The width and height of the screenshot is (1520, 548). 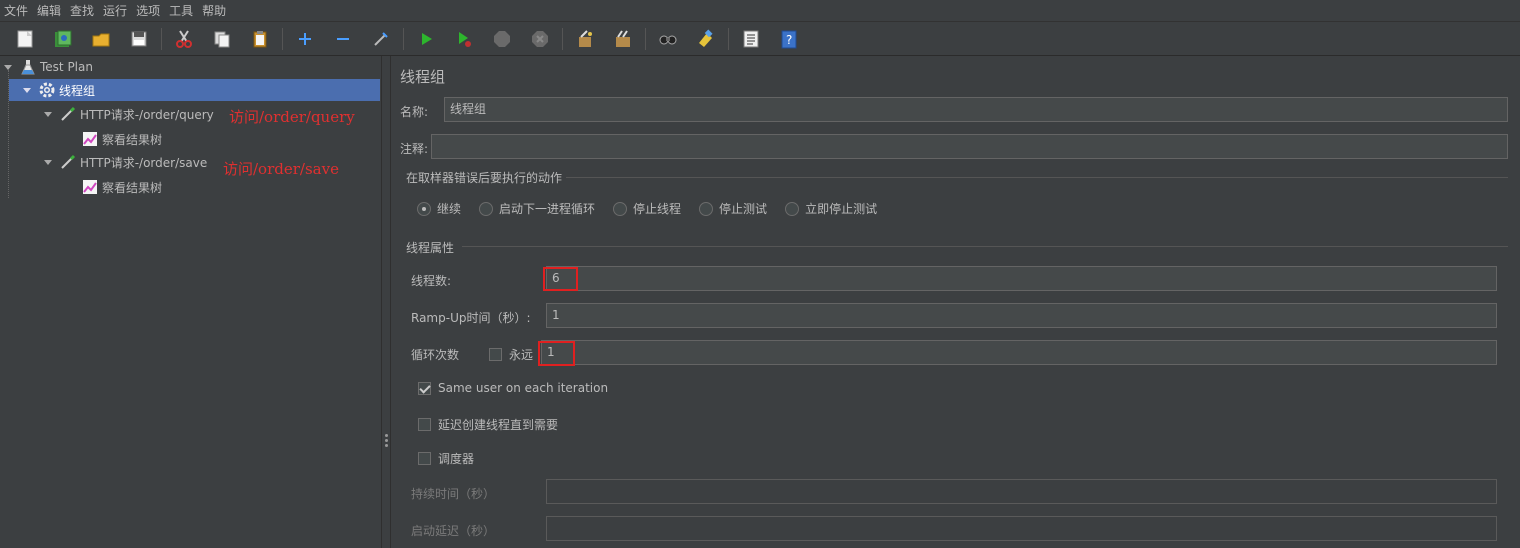 What do you see at coordinates (184, 39) in the screenshot?
I see `cut-icon` at bounding box center [184, 39].